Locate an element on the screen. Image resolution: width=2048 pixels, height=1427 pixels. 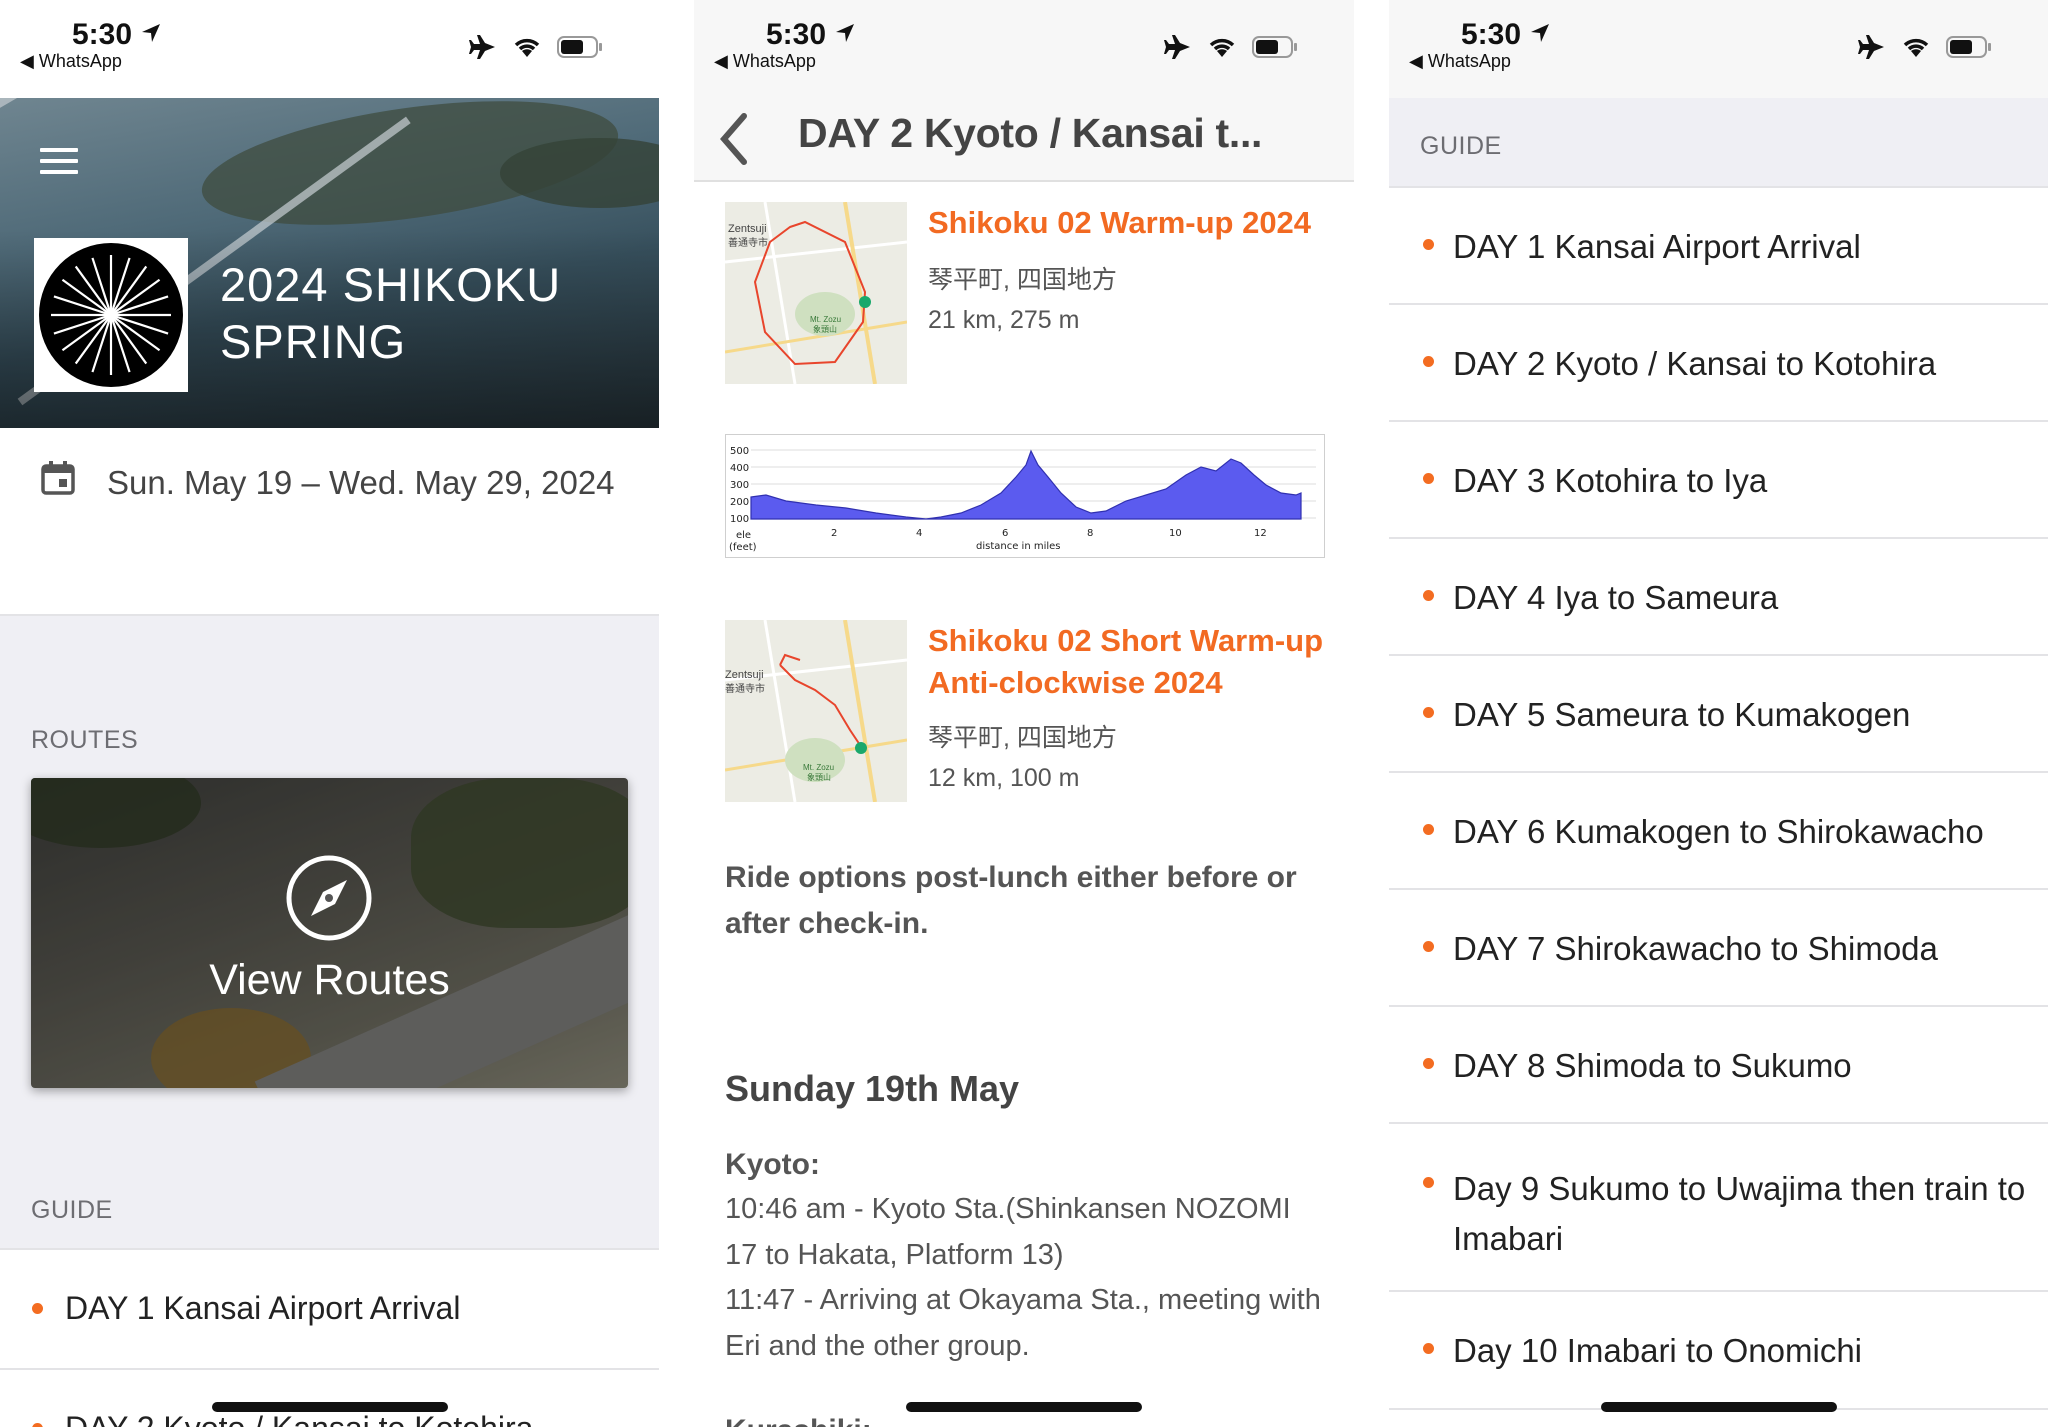
wheel-logo-icon is located at coordinates (111, 315).